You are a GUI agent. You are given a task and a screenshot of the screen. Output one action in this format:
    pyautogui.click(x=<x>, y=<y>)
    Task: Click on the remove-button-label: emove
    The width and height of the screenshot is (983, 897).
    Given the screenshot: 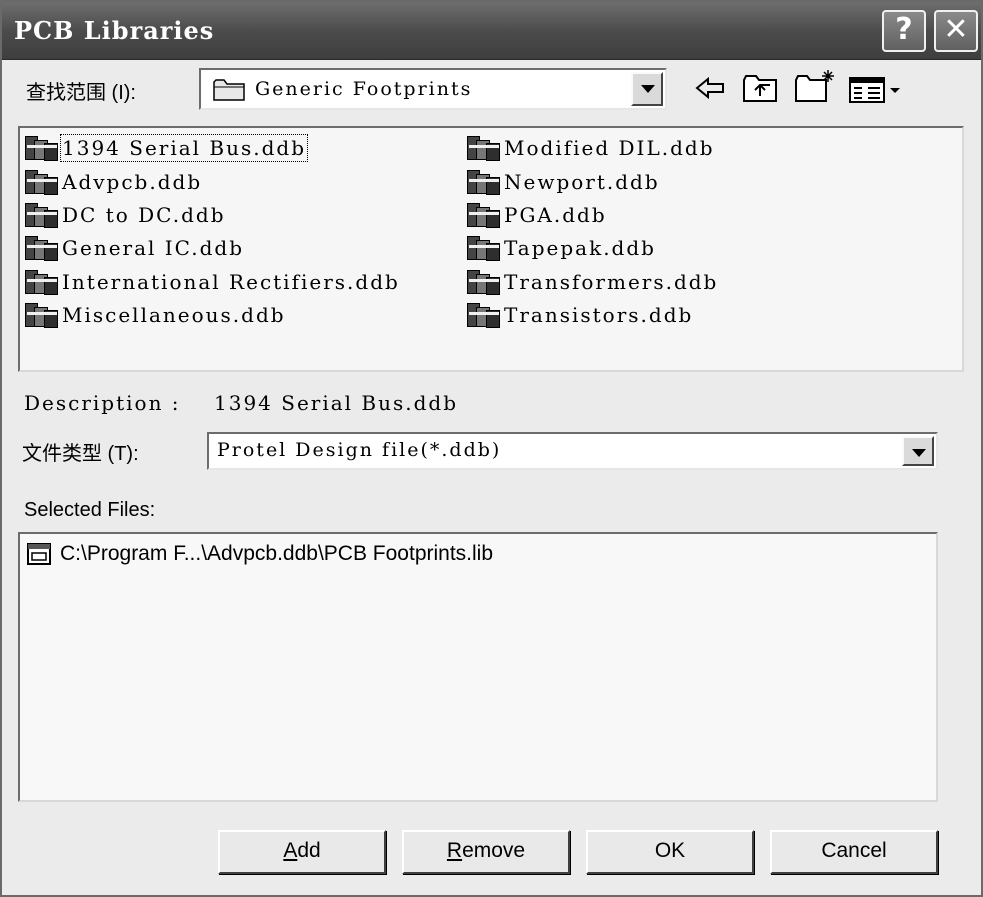 What is the action you would take?
    pyautogui.click(x=494, y=850)
    